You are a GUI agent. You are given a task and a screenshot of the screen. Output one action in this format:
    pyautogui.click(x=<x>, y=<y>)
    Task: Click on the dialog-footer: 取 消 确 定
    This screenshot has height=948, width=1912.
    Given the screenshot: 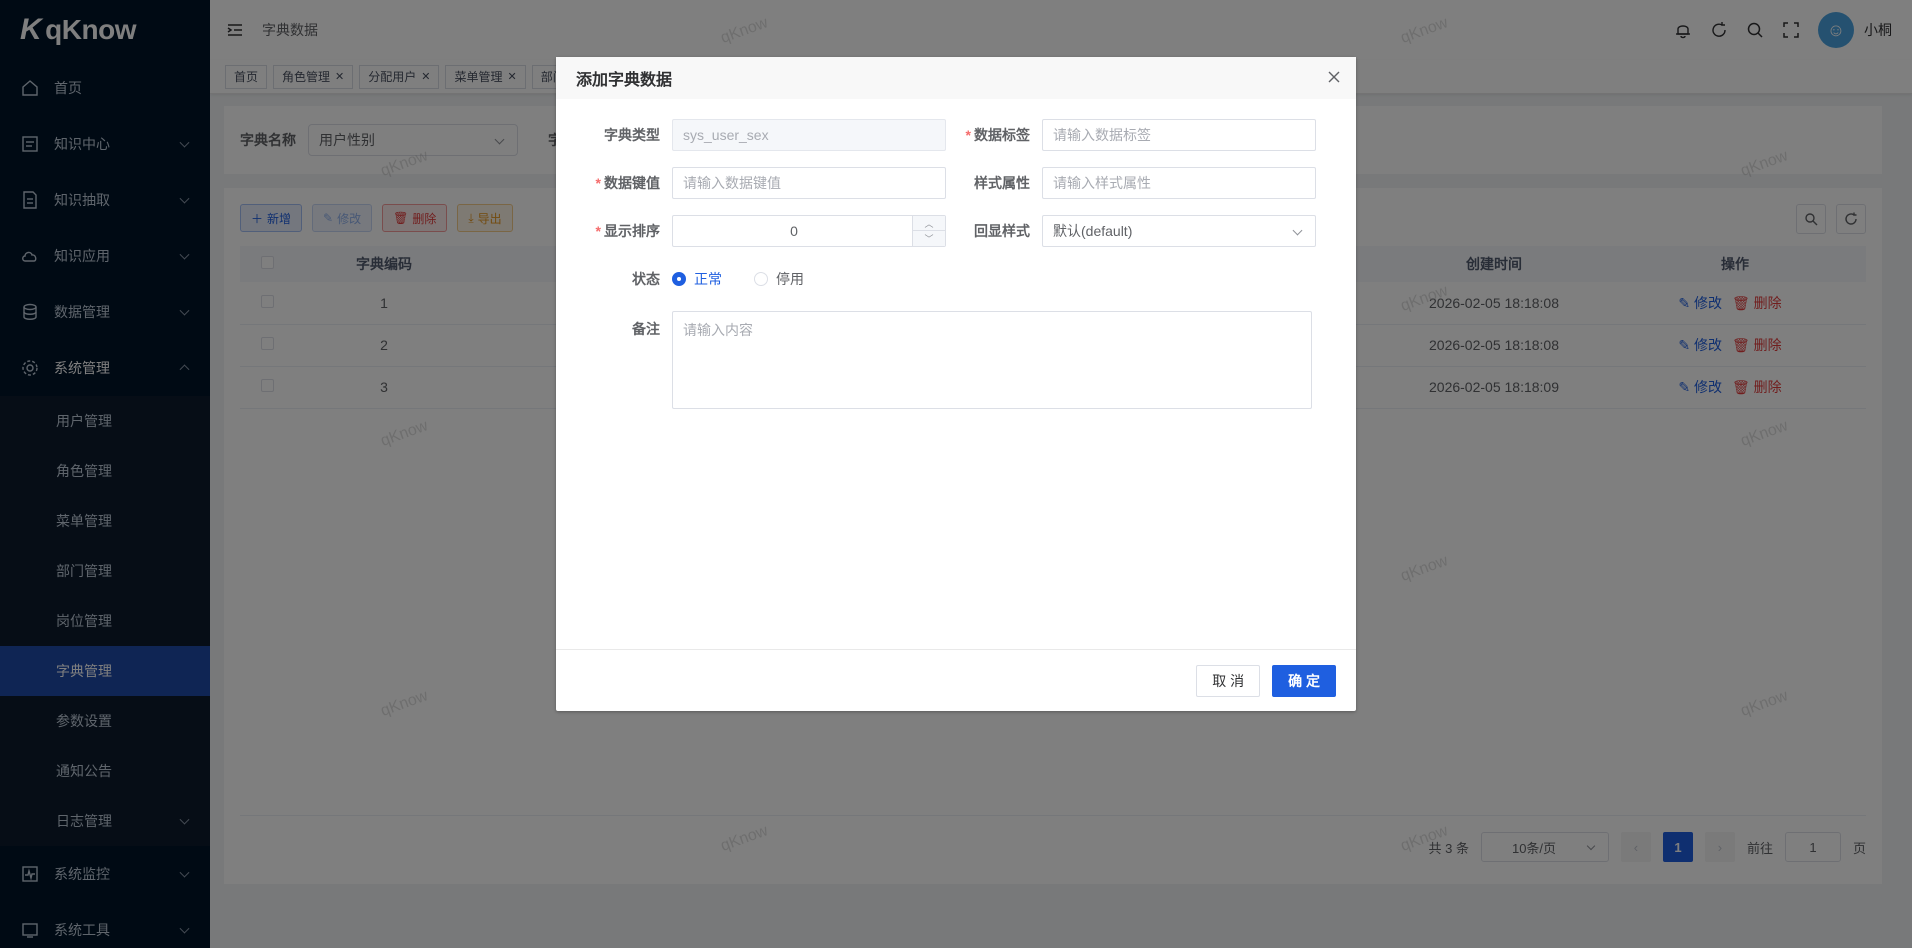 What is the action you would take?
    pyautogui.click(x=956, y=680)
    